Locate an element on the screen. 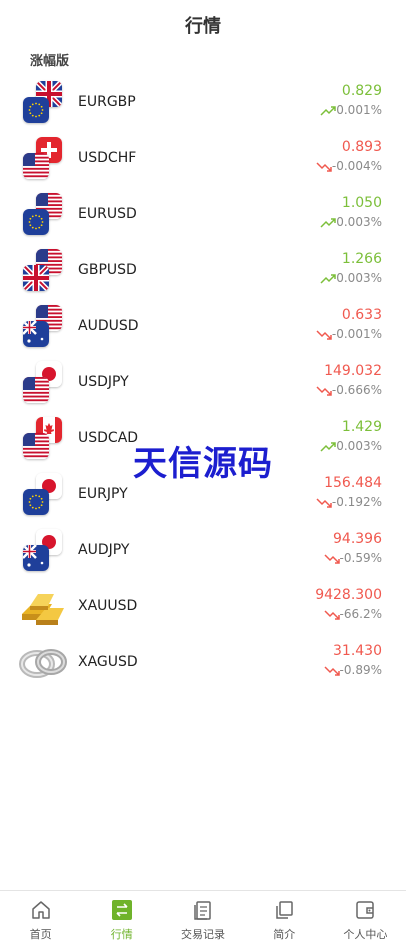 This screenshot has height=941, width=406. quote-price: 9428.300 is located at coordinates (348, 595).